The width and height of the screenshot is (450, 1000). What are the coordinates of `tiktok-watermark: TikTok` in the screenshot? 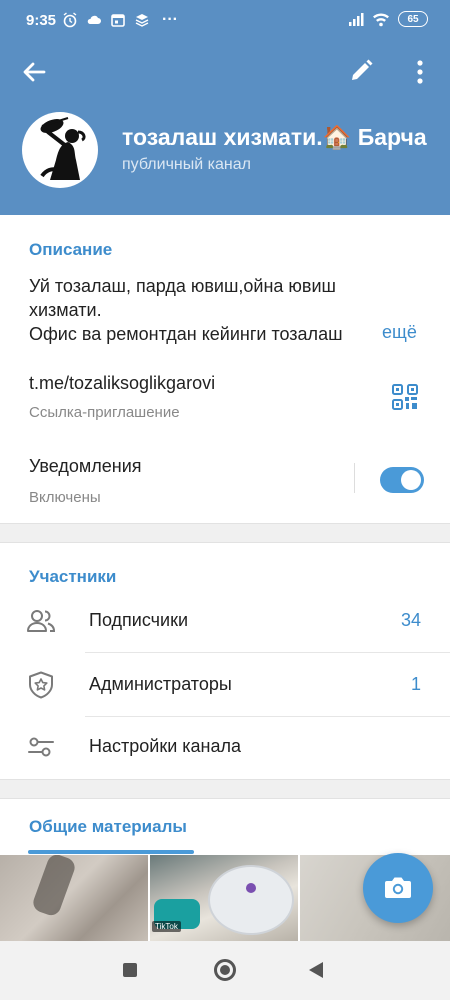 It's located at (166, 926).